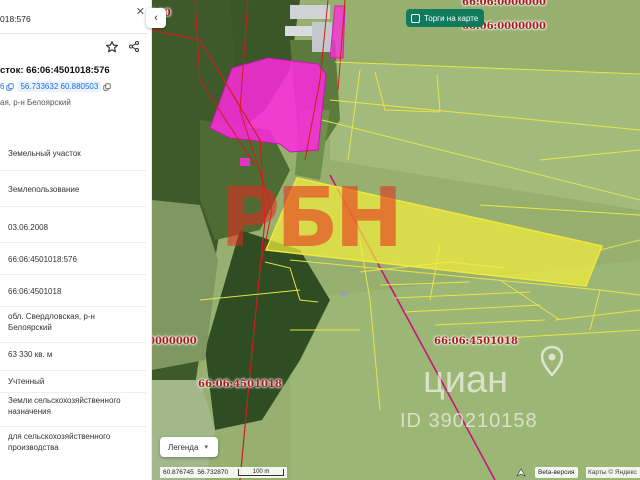 The image size is (640, 480). What do you see at coordinates (26, 381) in the screenshot?
I see `detail-value: Учтенный` at bounding box center [26, 381].